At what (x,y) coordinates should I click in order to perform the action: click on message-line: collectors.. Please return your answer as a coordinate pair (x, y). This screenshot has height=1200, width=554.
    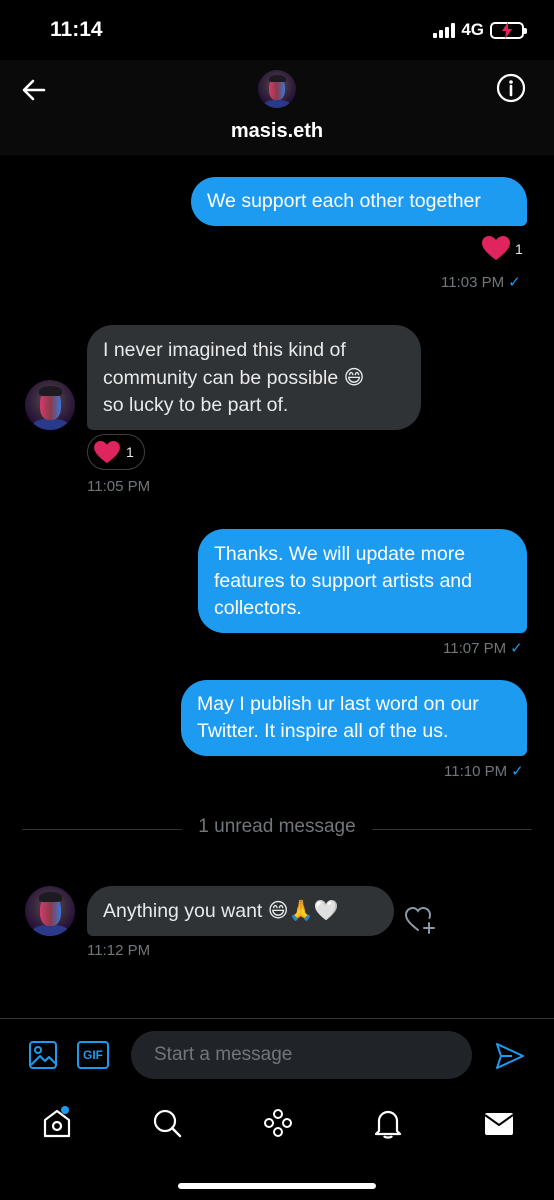
    Looking at the image, I should click on (258, 608).